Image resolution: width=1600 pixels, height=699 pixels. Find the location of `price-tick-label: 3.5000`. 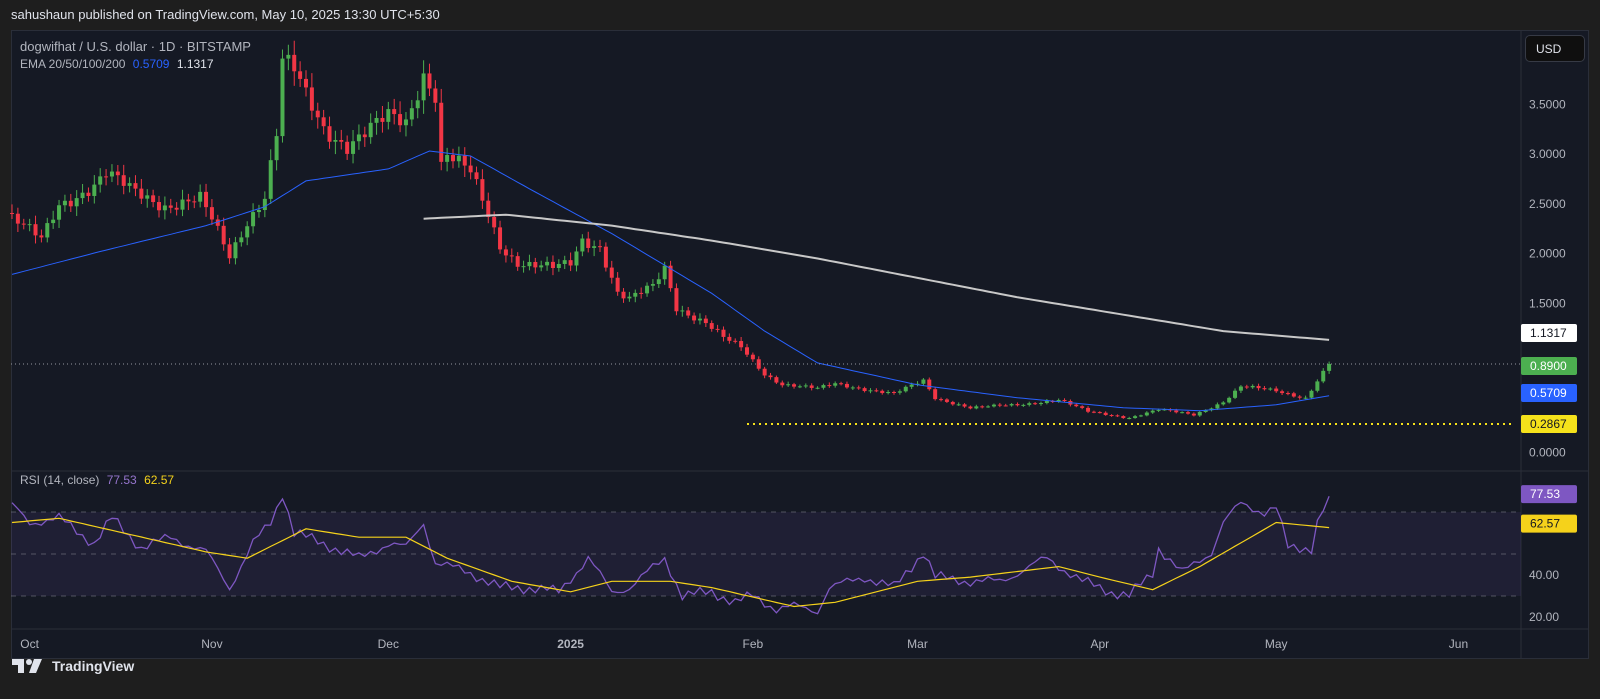

price-tick-label: 3.5000 is located at coordinates (1547, 104).